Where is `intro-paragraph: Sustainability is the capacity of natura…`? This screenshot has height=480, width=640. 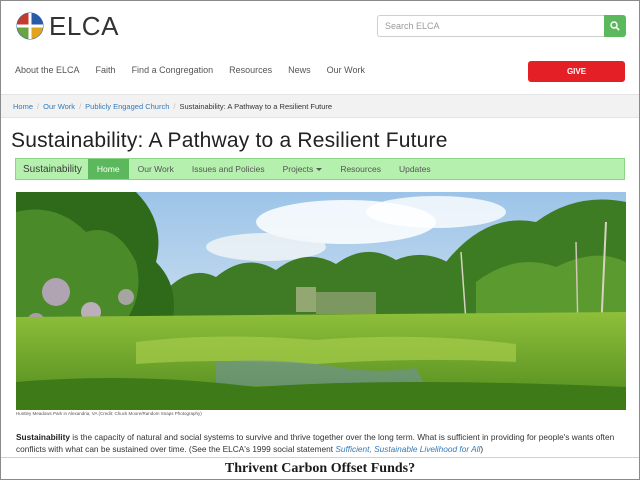
intro-paragraph: Sustainability is the capacity of natura… is located at coordinates (323, 443).